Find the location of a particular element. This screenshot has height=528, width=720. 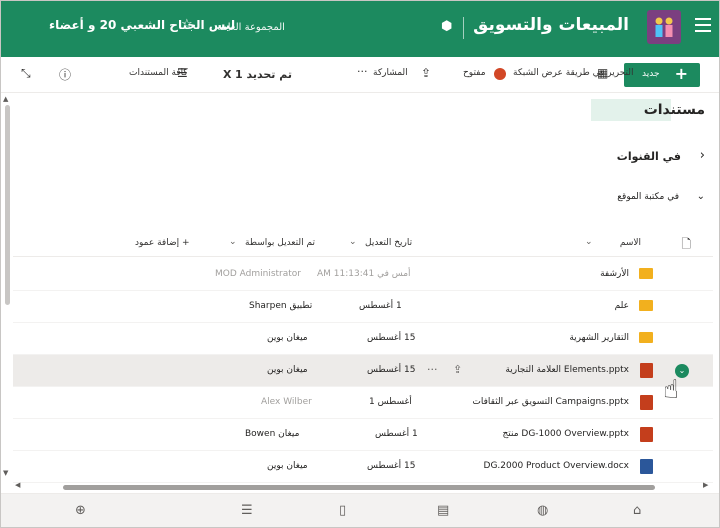

more-icon: ··· is located at coordinates (432, 369).